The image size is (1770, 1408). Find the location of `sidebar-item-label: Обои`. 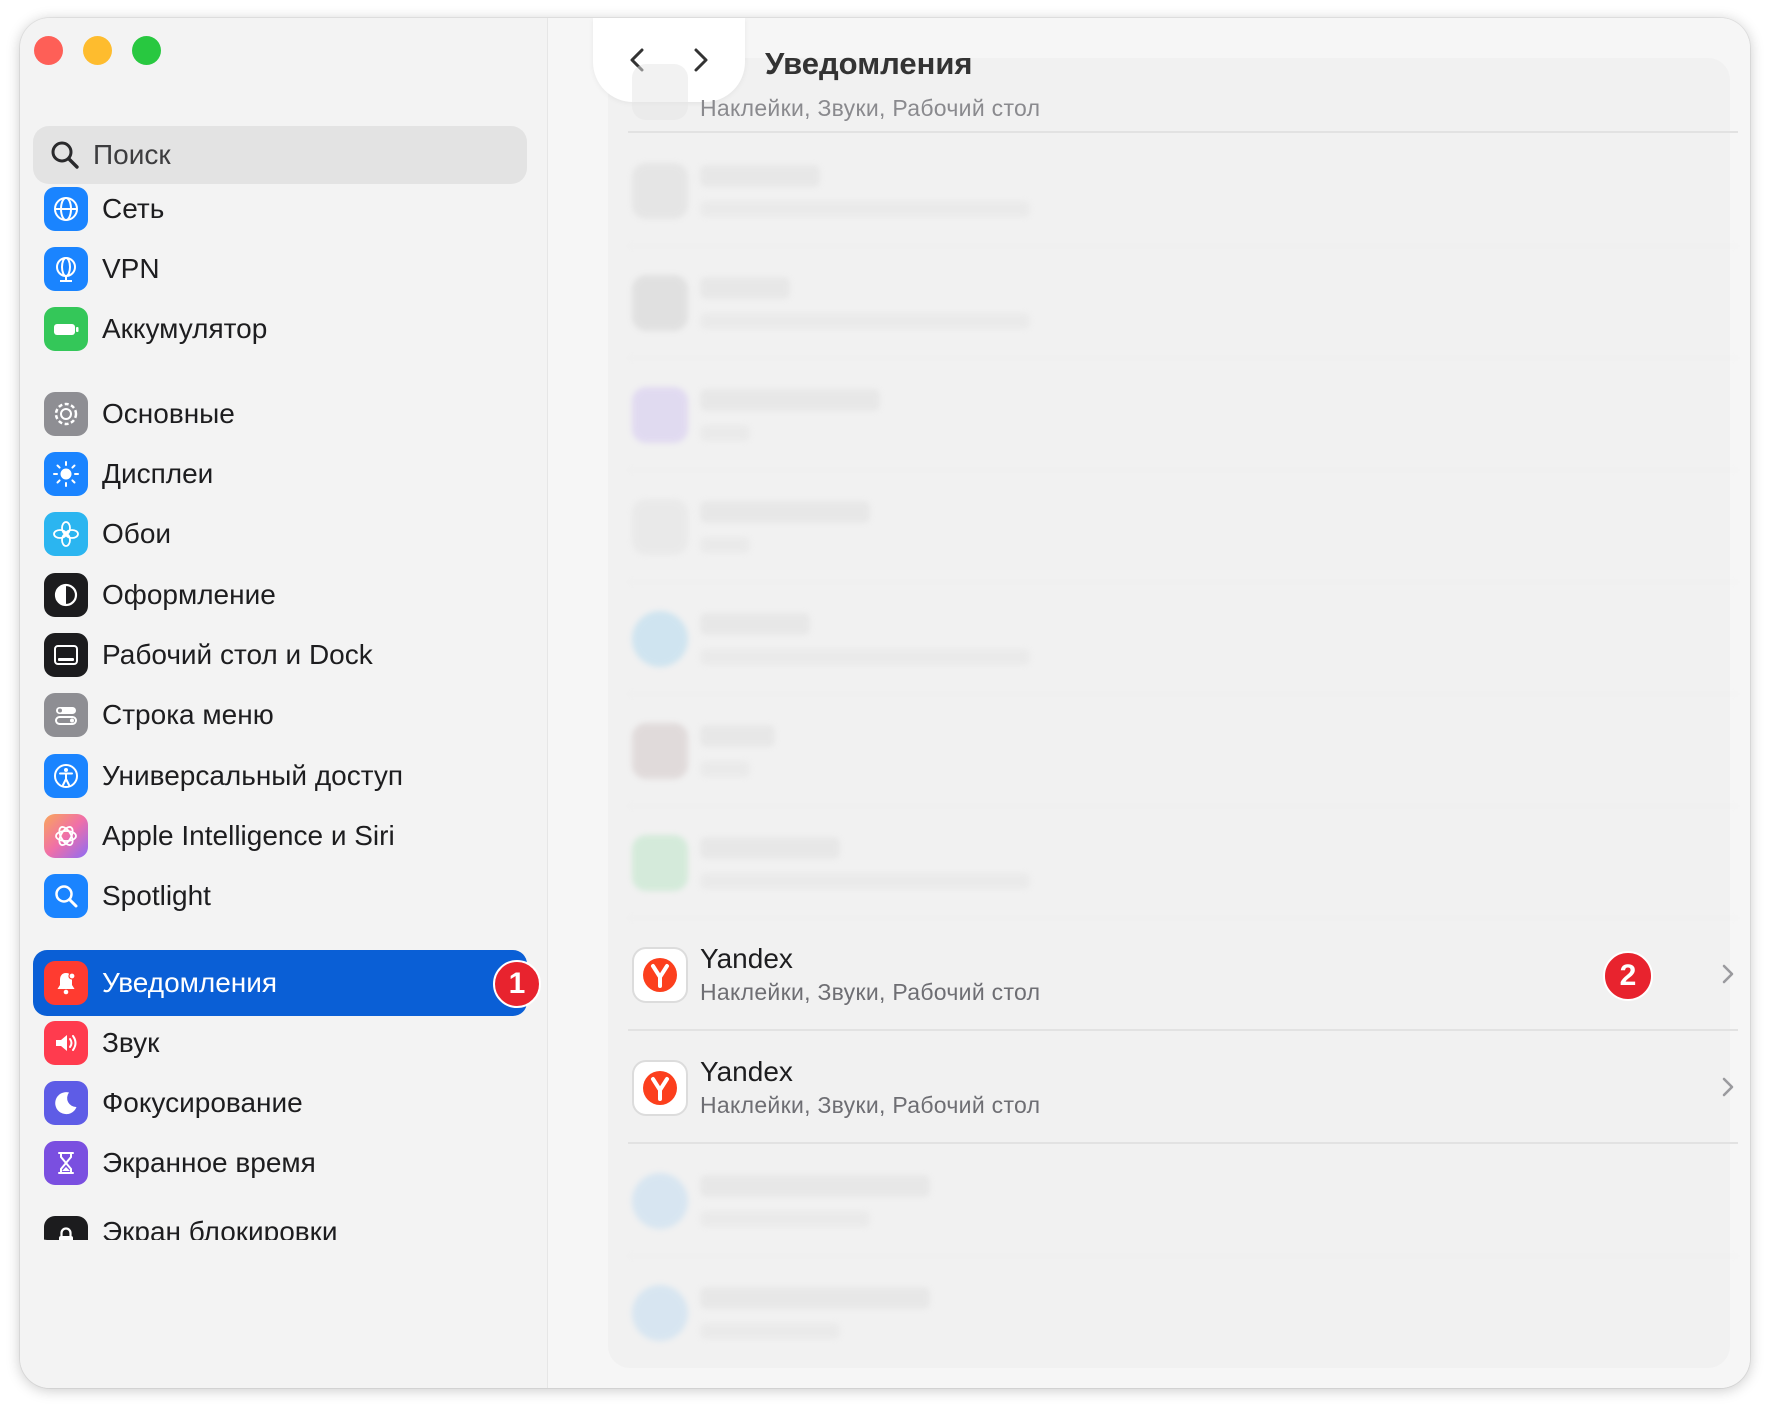

sidebar-item-label: Обои is located at coordinates (137, 533).